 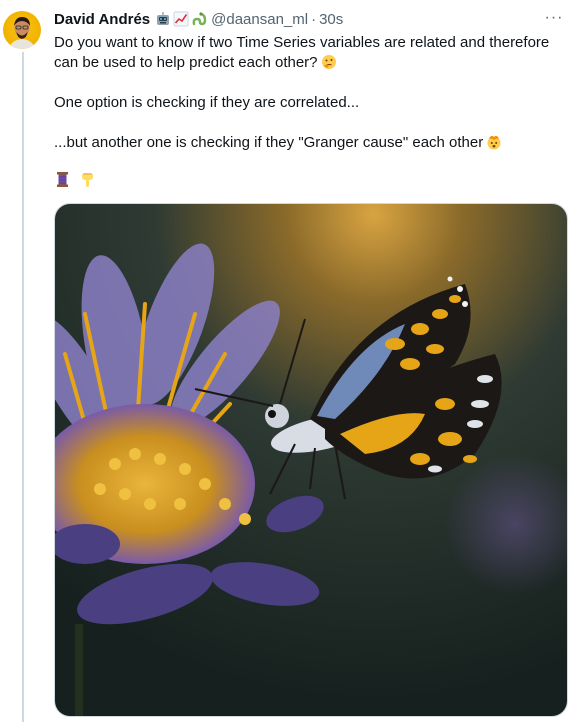 I want to click on avatar, so click(x=22, y=30).